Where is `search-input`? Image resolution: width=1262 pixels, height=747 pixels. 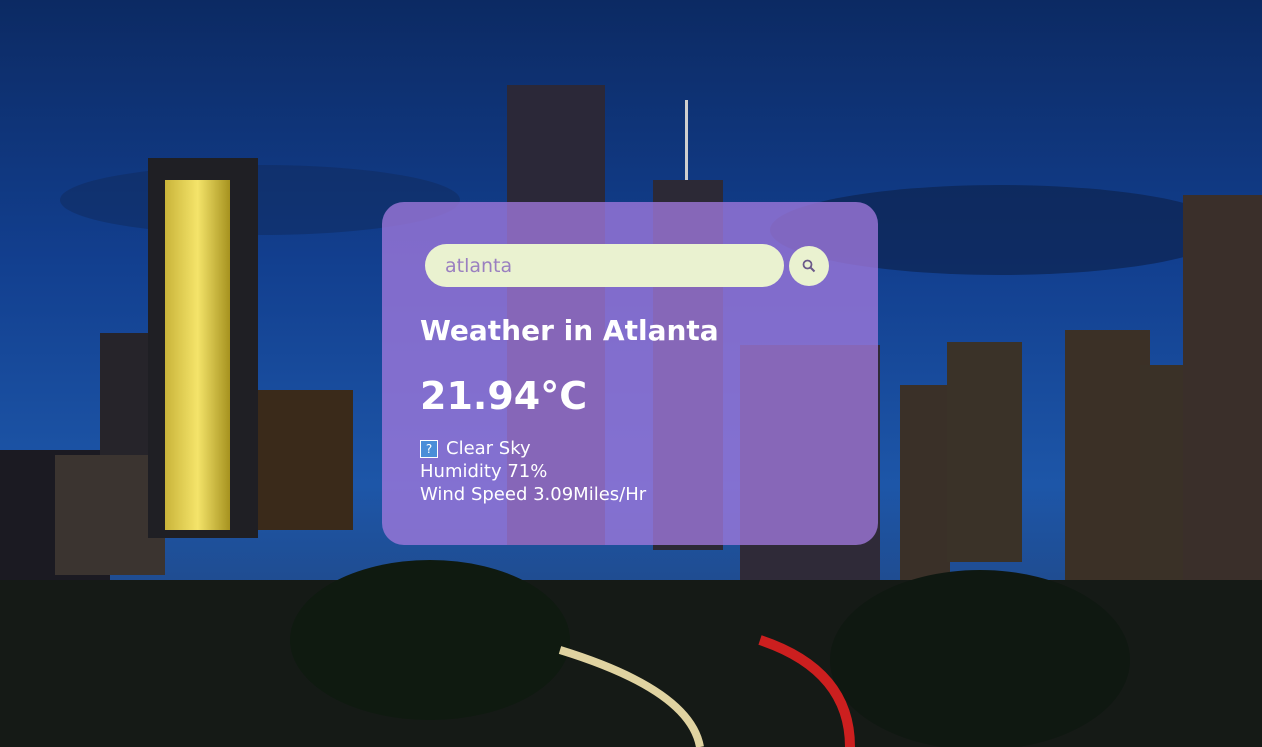 search-input is located at coordinates (604, 265).